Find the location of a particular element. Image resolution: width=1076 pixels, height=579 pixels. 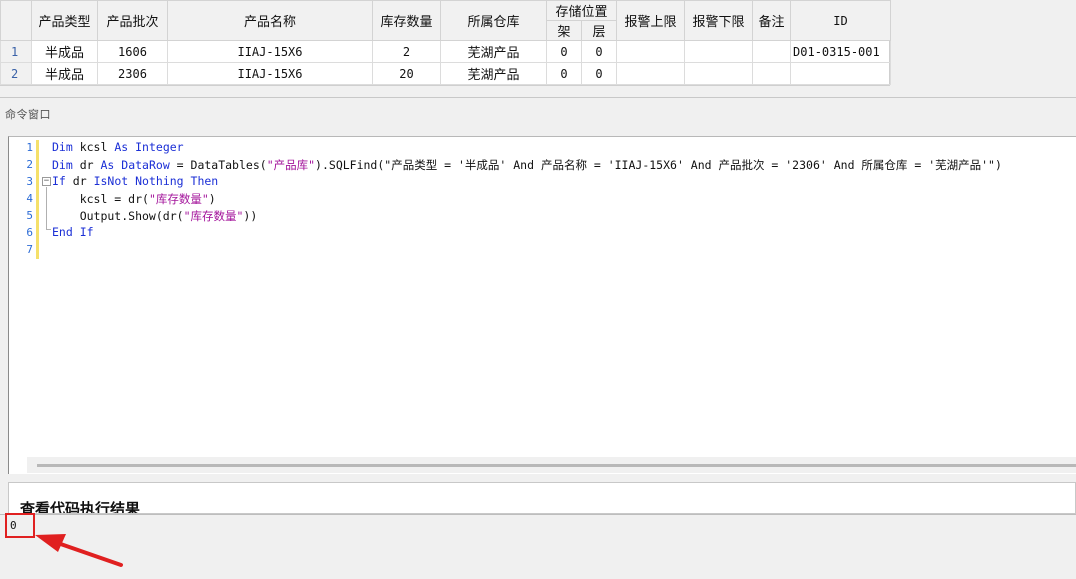

string-literal: "产品库" is located at coordinates (291, 165).